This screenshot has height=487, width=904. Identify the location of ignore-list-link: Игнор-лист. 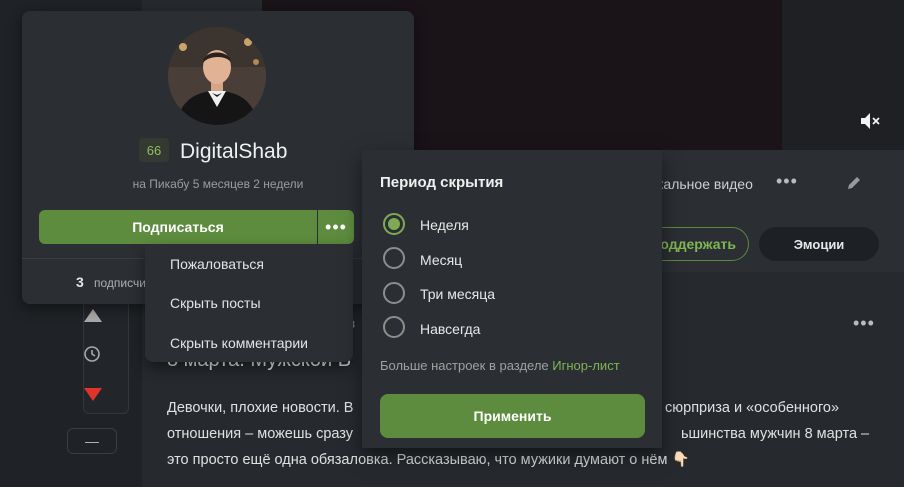
(585, 365).